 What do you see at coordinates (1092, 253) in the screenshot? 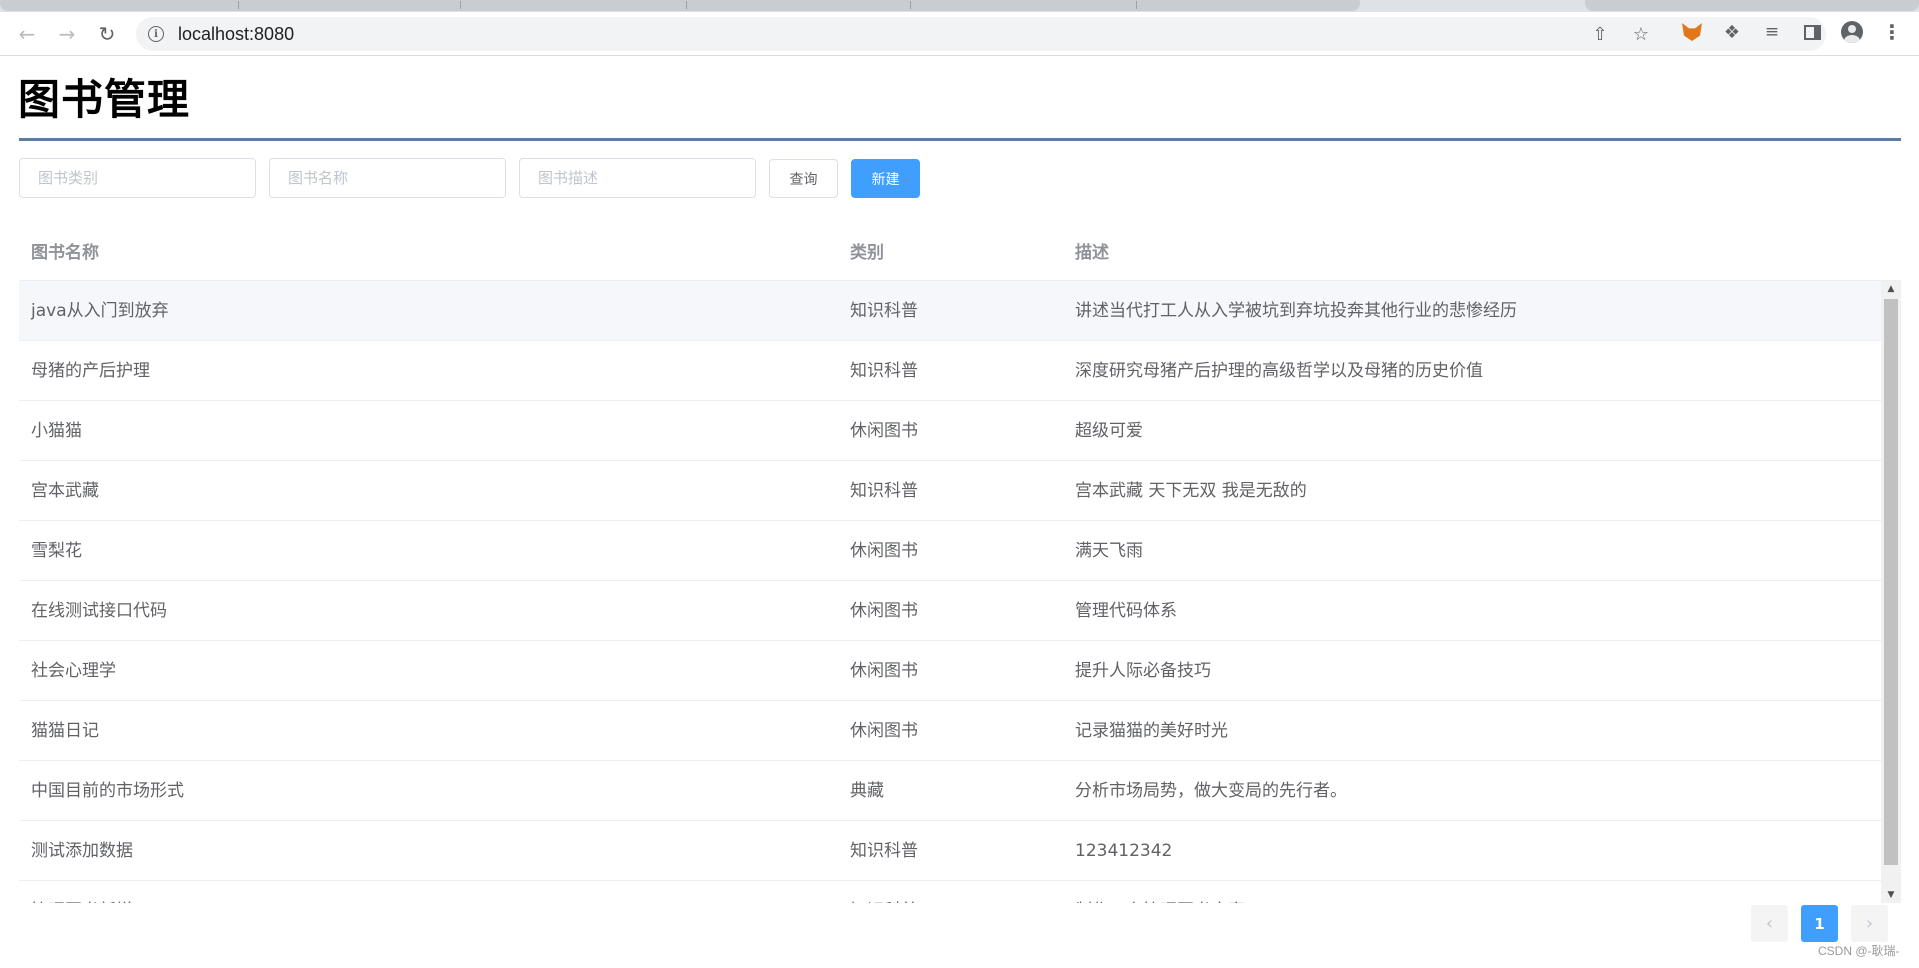
I see `header-description: 描述` at bounding box center [1092, 253].